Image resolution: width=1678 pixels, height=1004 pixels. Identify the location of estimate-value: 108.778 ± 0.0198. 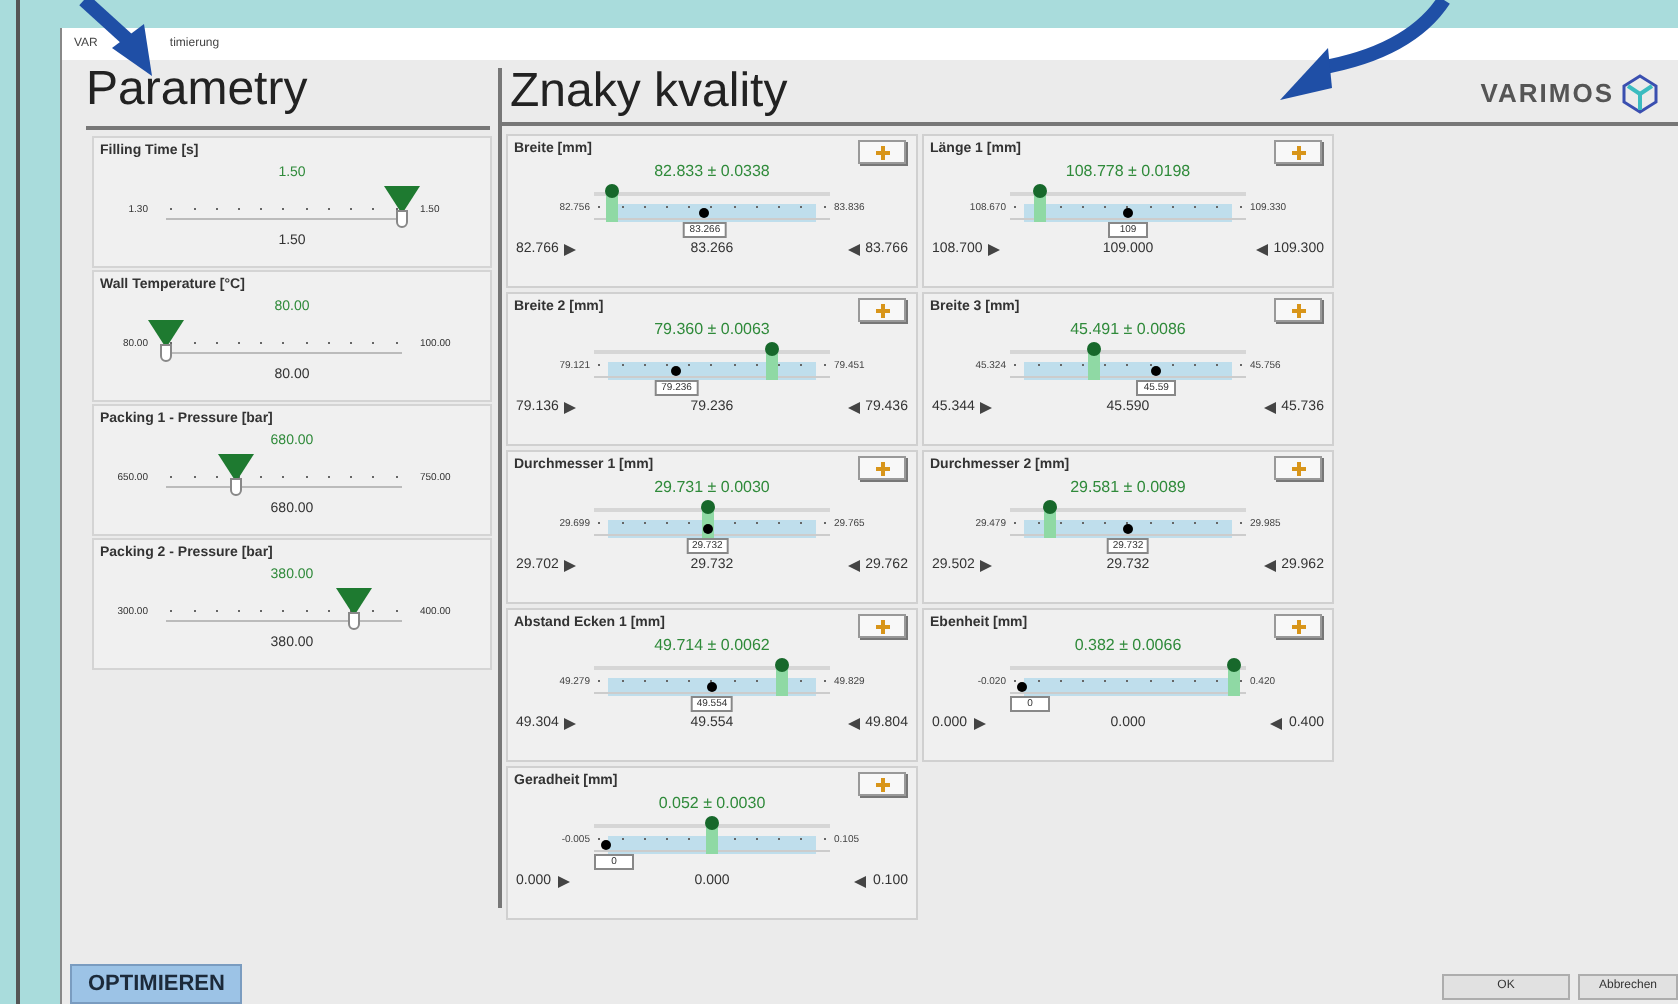
(1128, 172).